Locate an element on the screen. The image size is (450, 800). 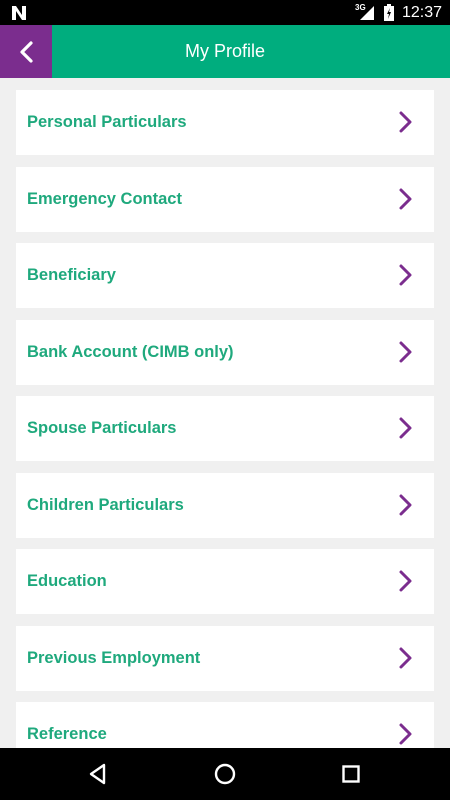
page-title: My Profile is located at coordinates (224, 51).